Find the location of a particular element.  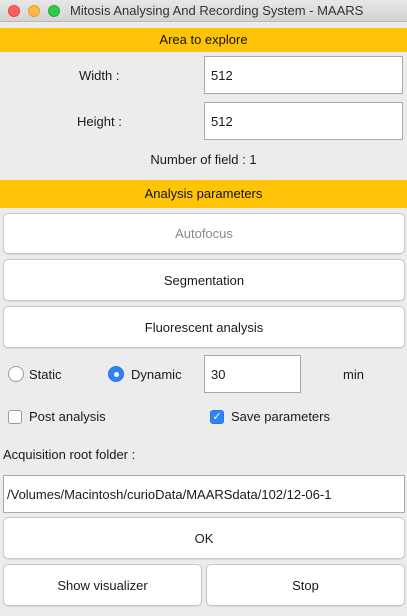

minimize-window-button is located at coordinates (34, 11).